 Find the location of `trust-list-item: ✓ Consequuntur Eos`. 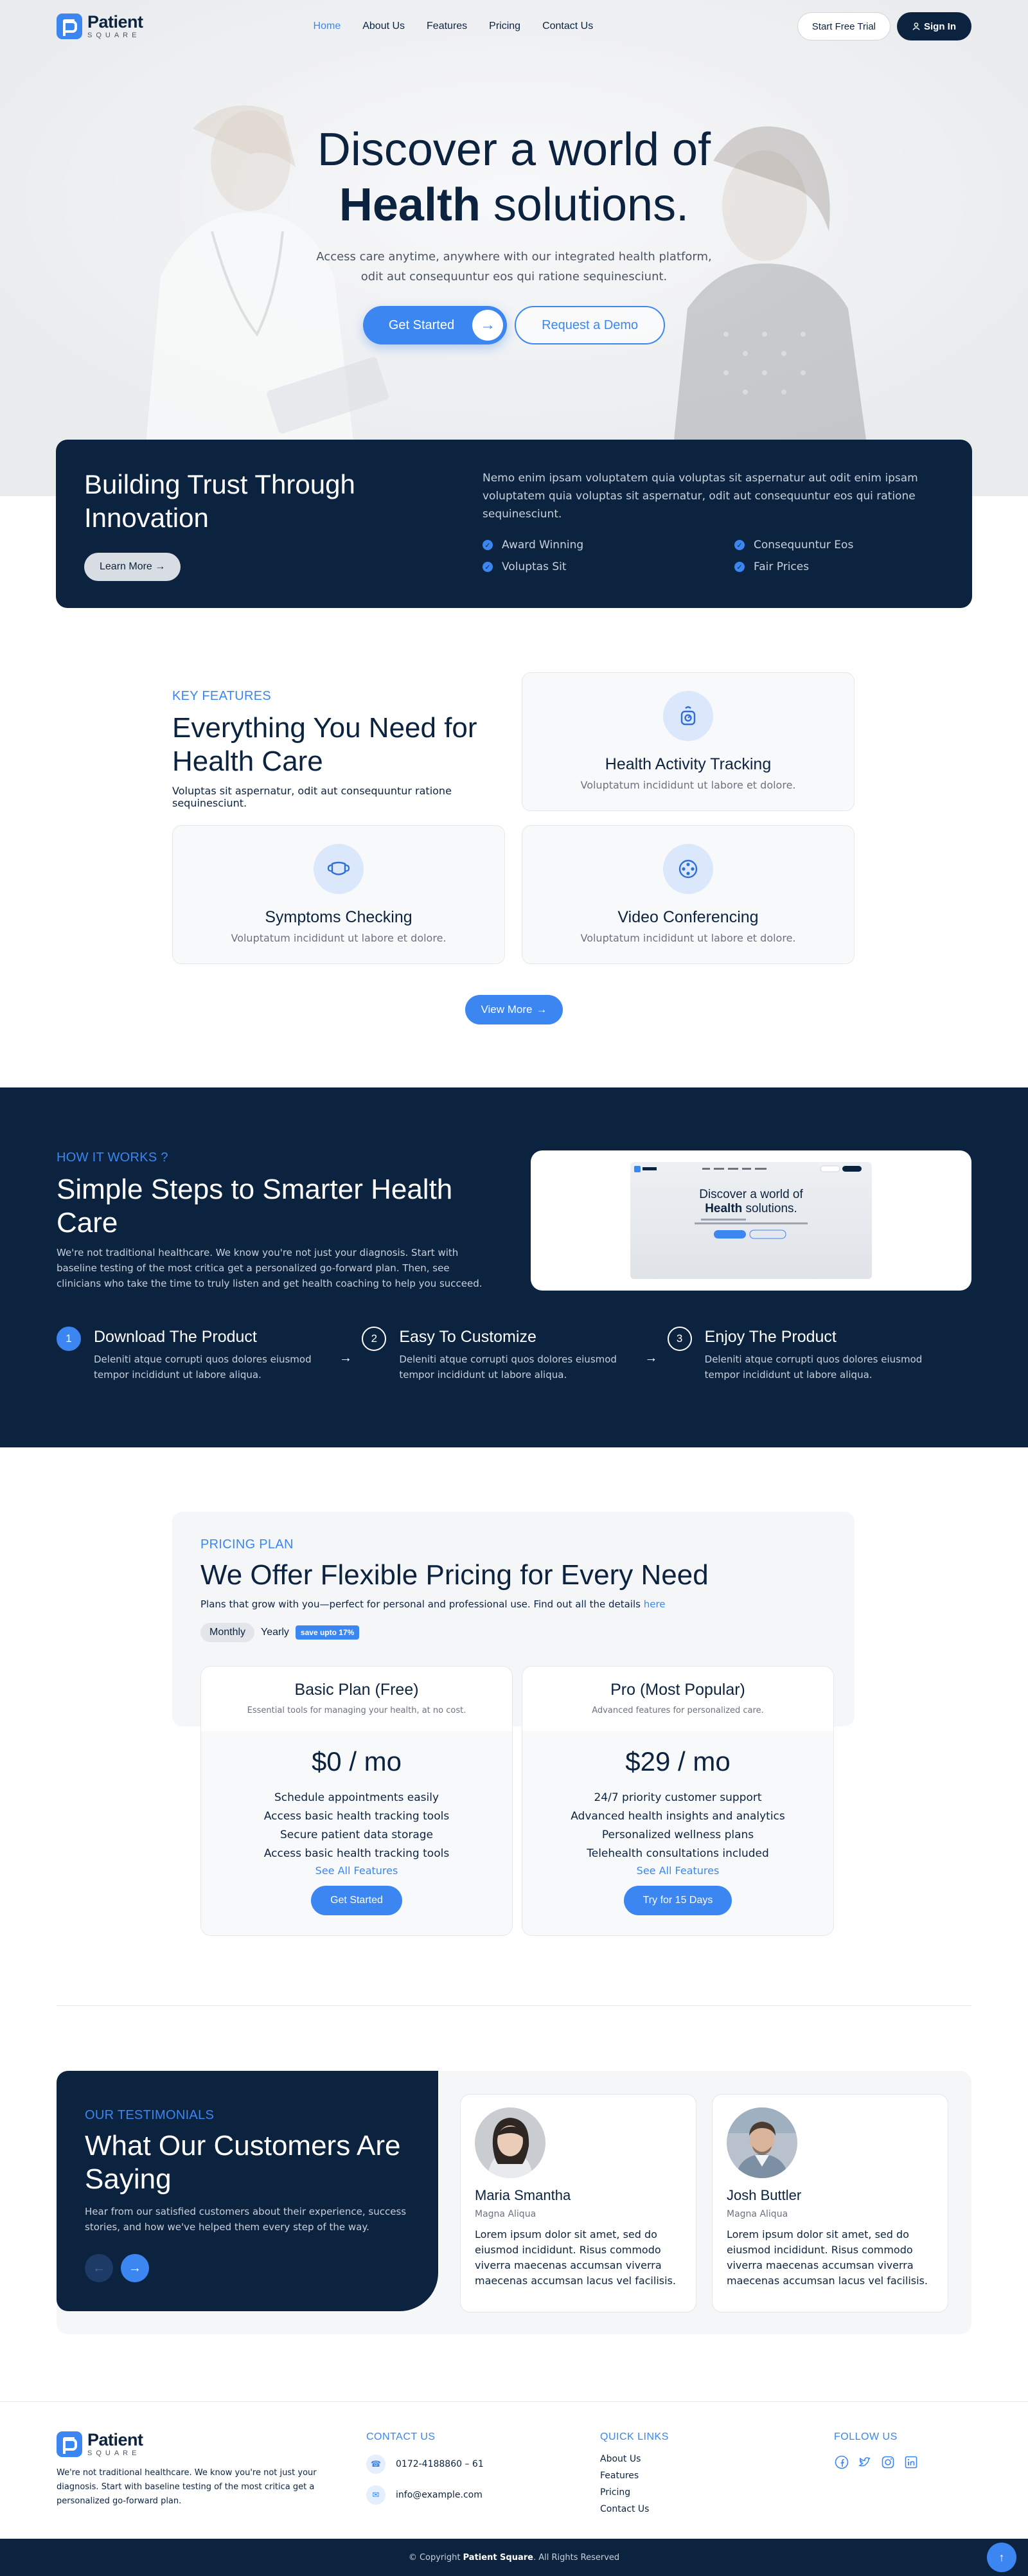

trust-list-item: ✓ Consequuntur Eos is located at coordinates (830, 545).